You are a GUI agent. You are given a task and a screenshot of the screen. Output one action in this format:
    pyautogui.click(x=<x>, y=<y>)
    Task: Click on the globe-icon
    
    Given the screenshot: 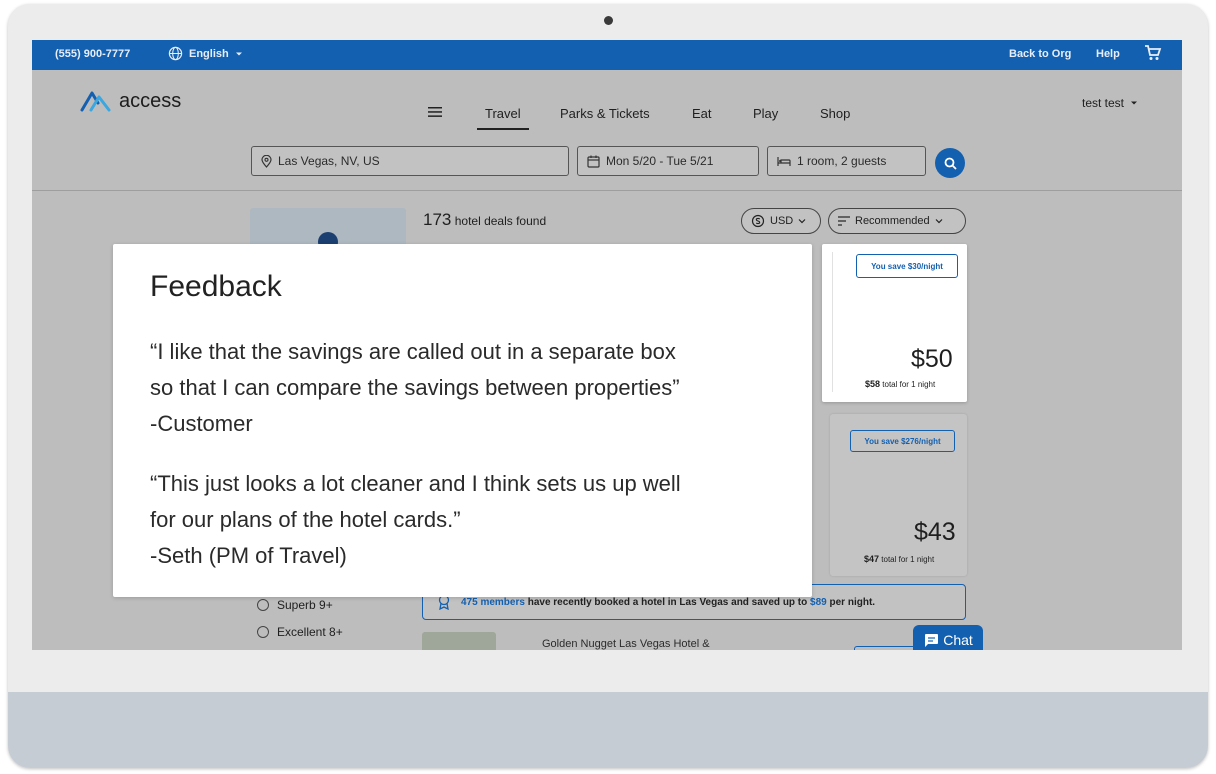 What is the action you would take?
    pyautogui.click(x=175, y=53)
    